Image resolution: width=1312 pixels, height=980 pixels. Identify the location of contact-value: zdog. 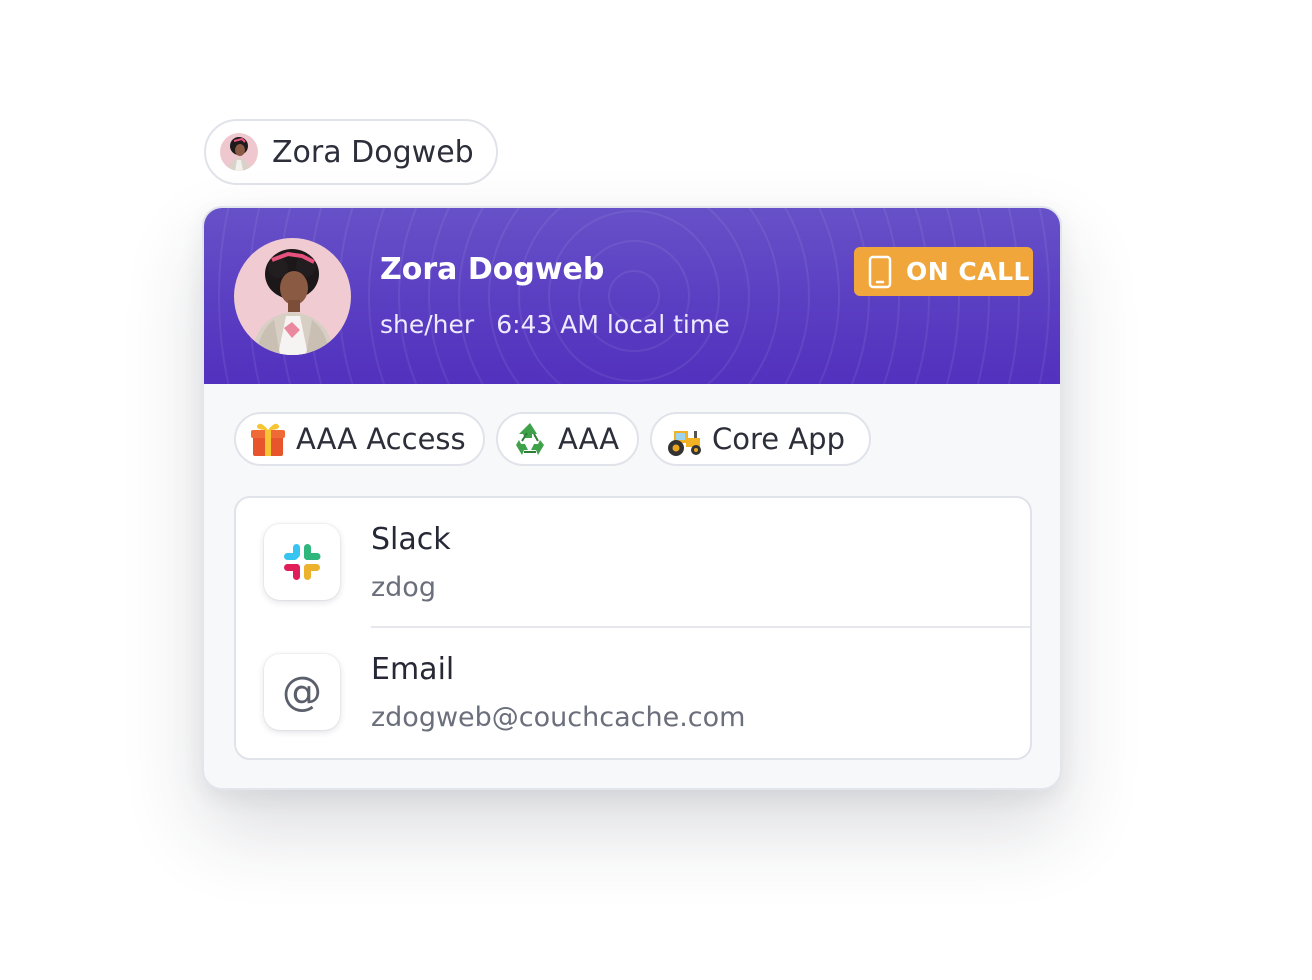
(403, 587).